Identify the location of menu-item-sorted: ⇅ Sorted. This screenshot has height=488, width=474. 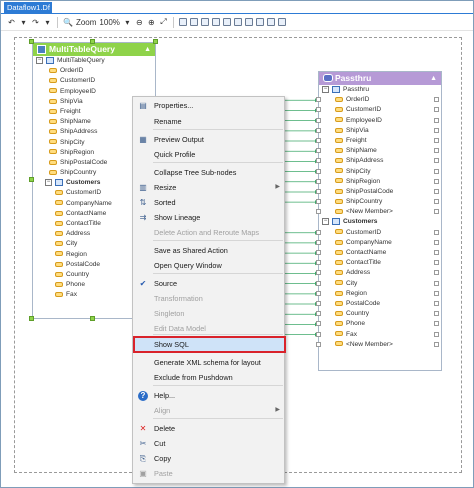
(209, 202).